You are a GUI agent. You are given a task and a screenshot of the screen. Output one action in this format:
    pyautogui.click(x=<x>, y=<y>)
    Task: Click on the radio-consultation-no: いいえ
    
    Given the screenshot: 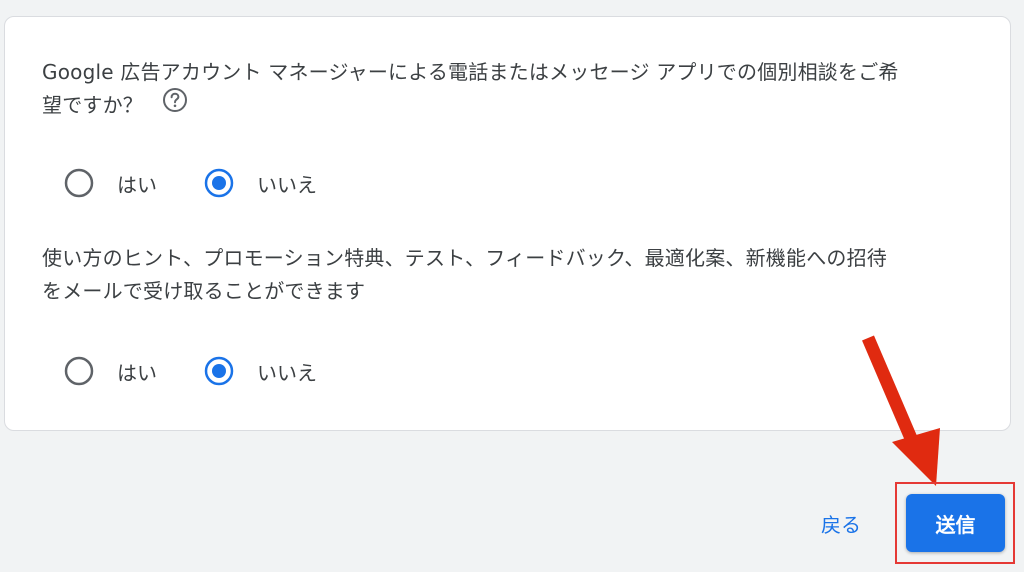 What is the action you would take?
    pyautogui.click(x=260, y=183)
    